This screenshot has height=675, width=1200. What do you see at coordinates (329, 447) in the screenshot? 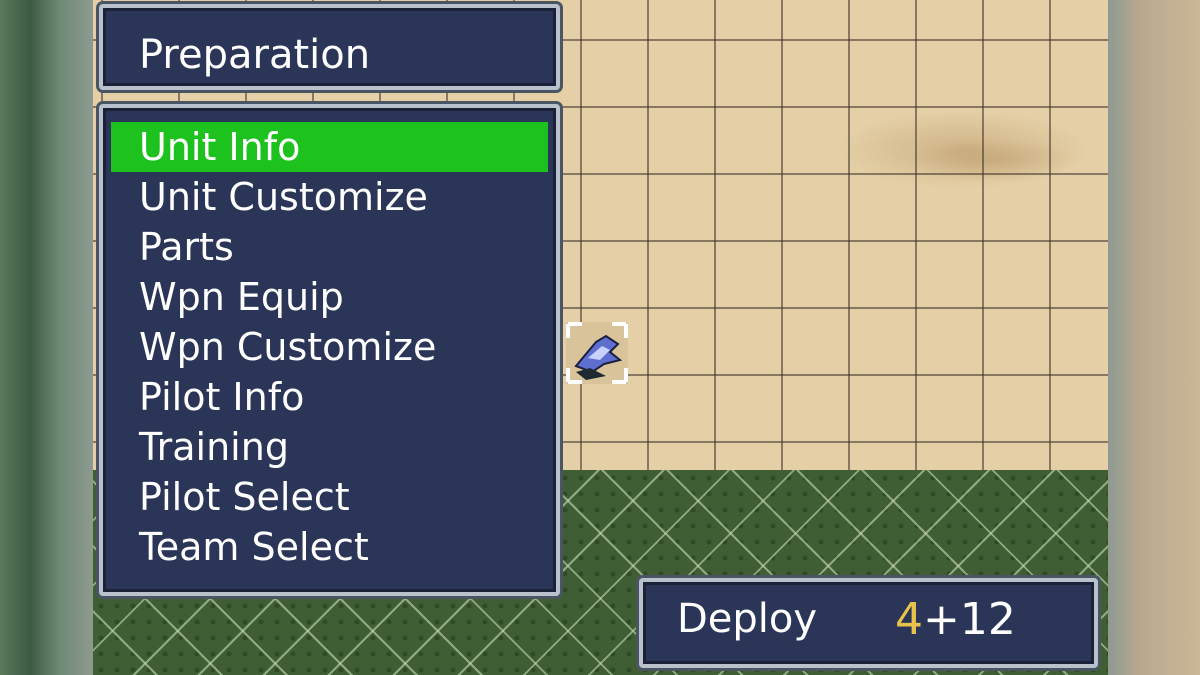
I see `menu-item-training: Training` at bounding box center [329, 447].